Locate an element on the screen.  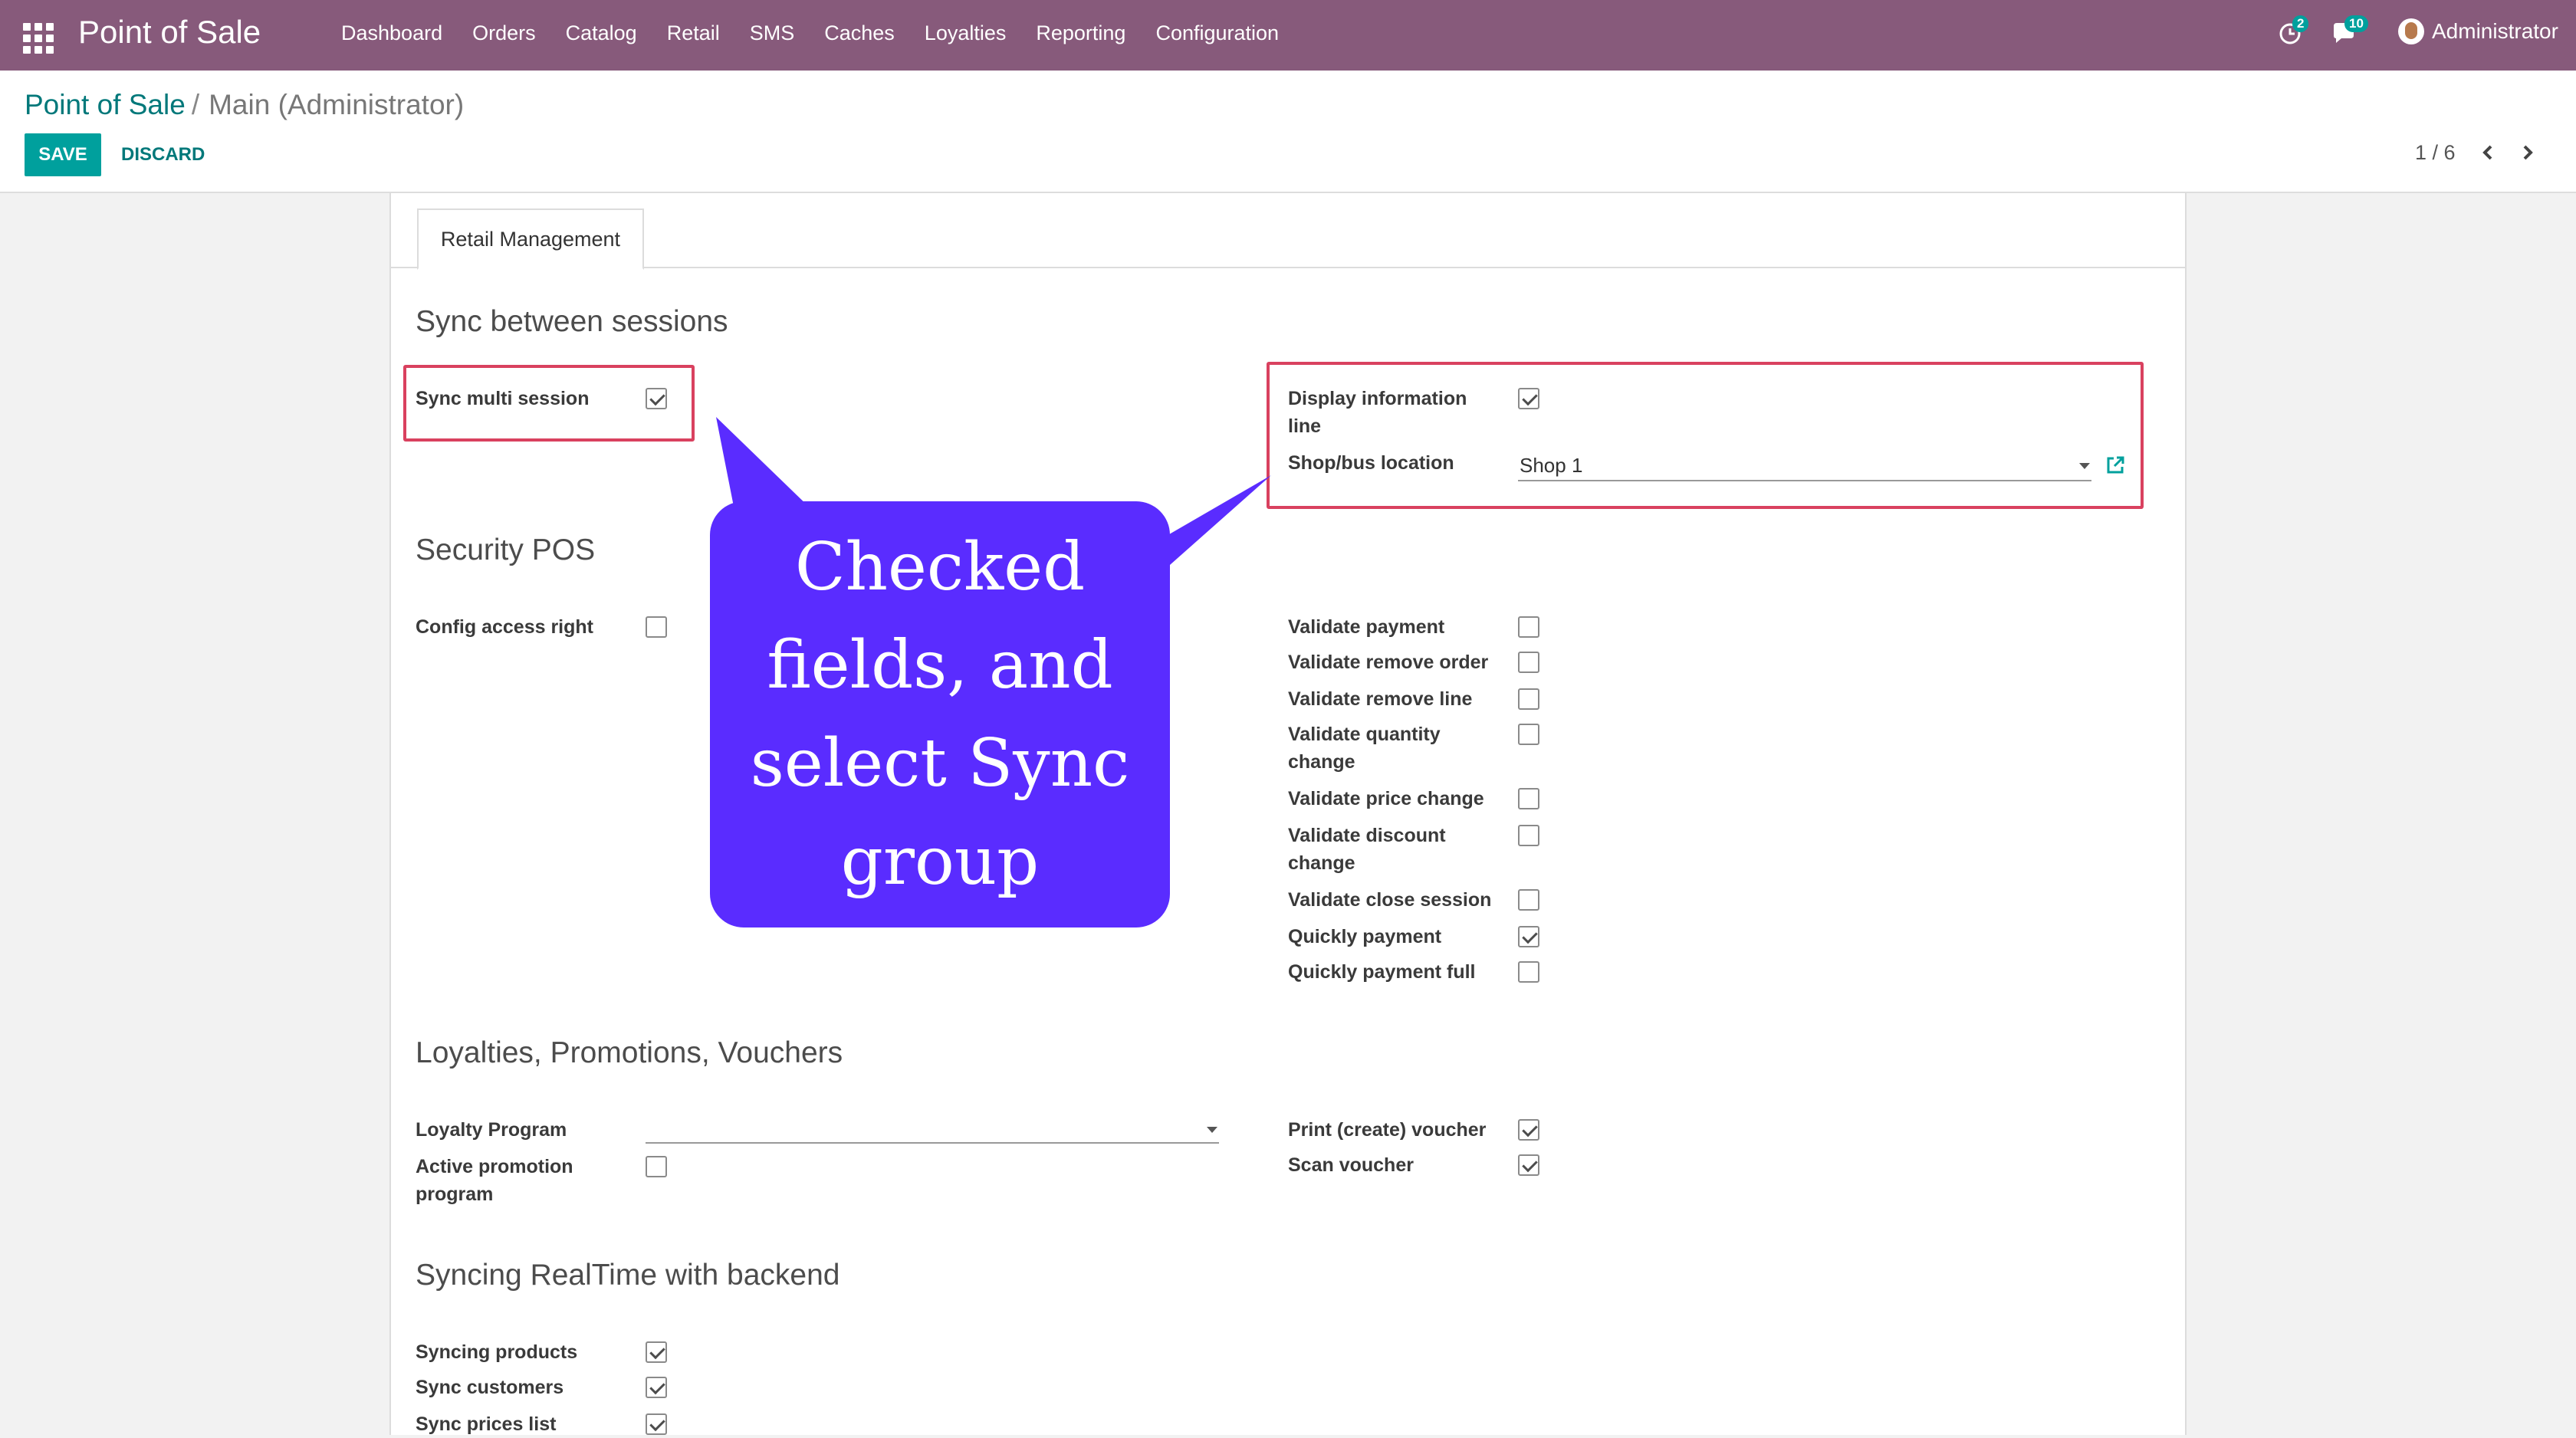
checkbox-validate-payment is located at coordinates (1528, 627).